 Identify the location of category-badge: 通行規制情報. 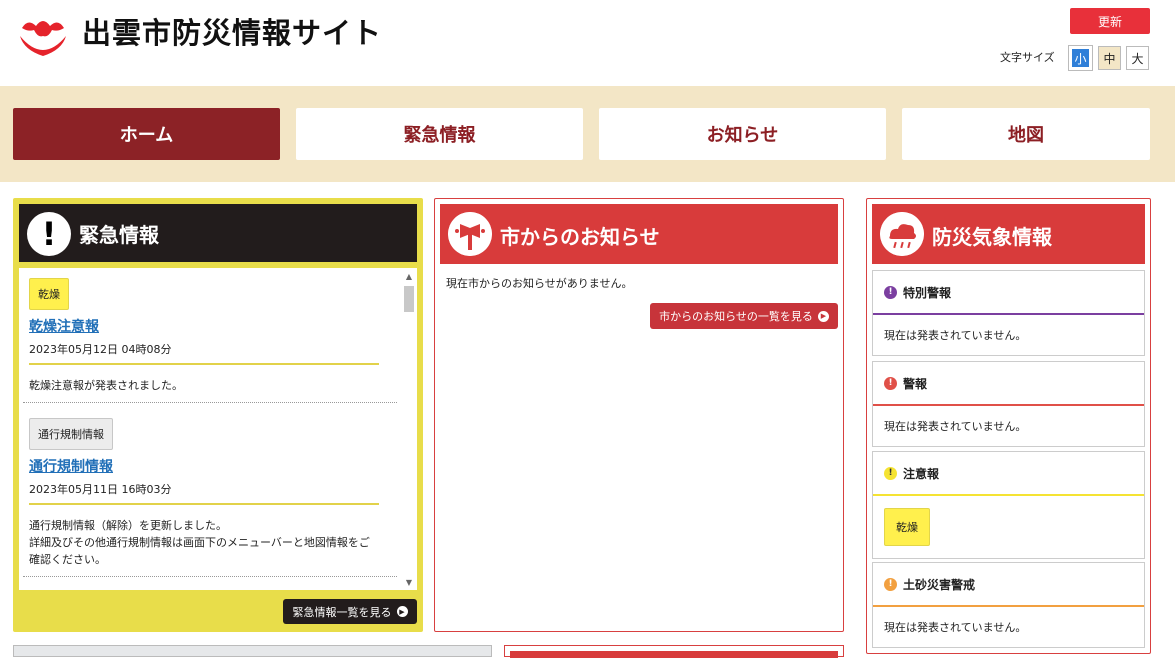
(71, 434).